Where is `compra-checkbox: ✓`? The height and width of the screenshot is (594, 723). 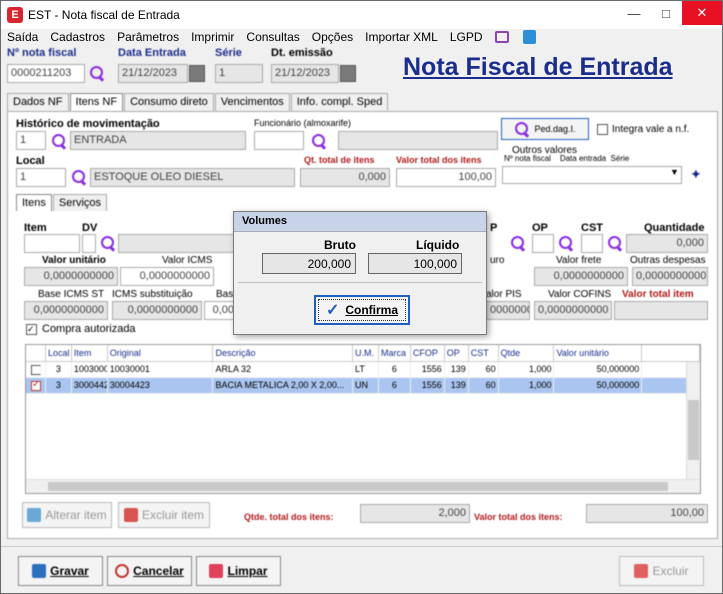
compra-checkbox: ✓ is located at coordinates (31, 329).